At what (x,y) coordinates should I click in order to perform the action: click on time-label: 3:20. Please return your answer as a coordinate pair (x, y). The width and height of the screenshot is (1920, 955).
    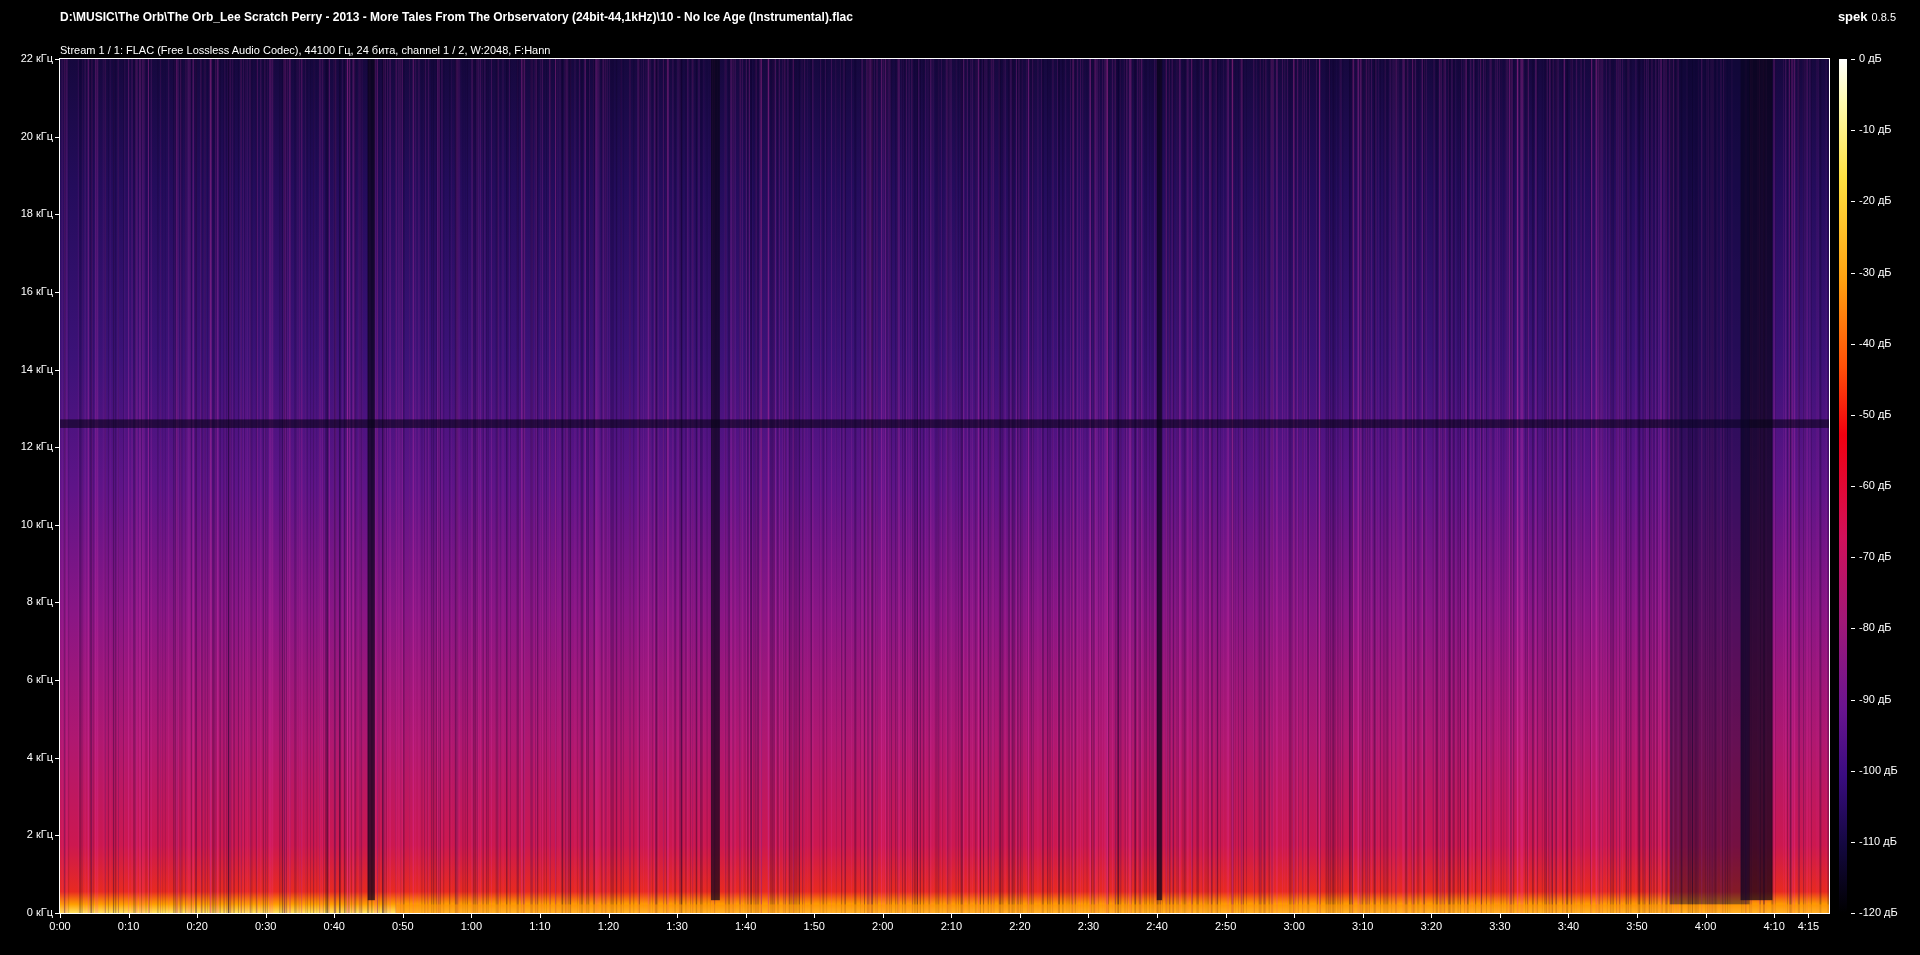
    Looking at the image, I should click on (1431, 926).